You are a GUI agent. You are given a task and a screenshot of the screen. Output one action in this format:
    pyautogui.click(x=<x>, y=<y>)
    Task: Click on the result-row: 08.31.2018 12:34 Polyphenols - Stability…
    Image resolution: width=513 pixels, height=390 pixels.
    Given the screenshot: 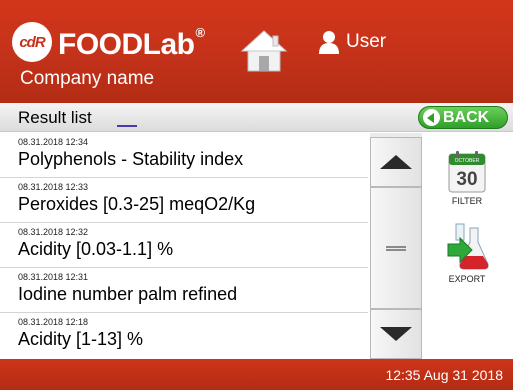 What is the action you would take?
    pyautogui.click(x=184, y=155)
    